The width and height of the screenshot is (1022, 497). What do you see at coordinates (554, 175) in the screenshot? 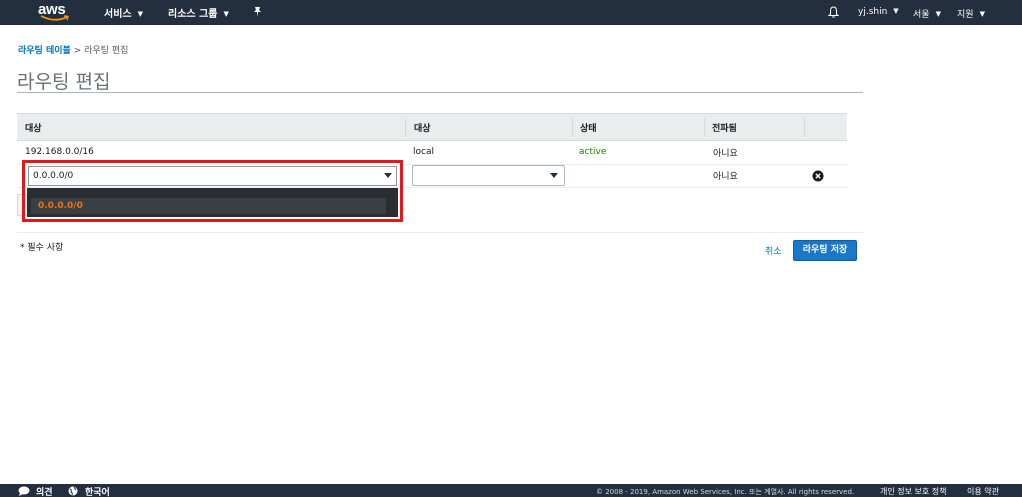
I see `chevron-down-icon` at bounding box center [554, 175].